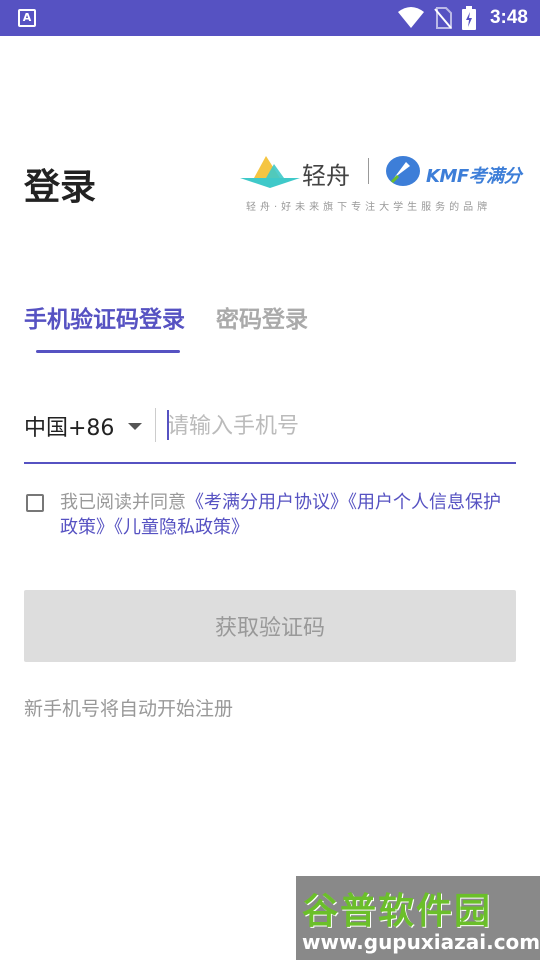 This screenshot has width=540, height=960. What do you see at coordinates (129, 709) in the screenshot?
I see `auto-register-note: 新手机号将自动开始注册` at bounding box center [129, 709].